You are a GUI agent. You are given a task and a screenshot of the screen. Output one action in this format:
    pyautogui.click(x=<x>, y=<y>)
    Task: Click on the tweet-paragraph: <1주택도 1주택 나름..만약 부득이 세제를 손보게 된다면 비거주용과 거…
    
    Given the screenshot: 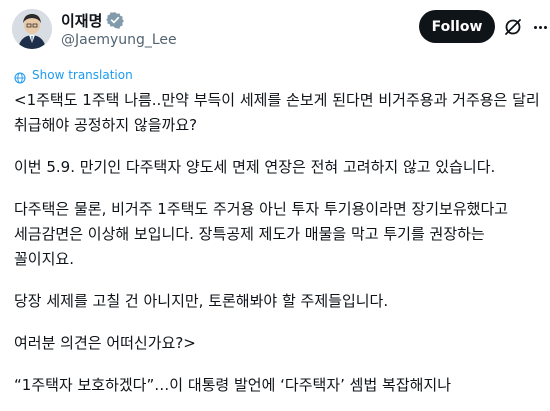 What is the action you would take?
    pyautogui.click(x=279, y=112)
    